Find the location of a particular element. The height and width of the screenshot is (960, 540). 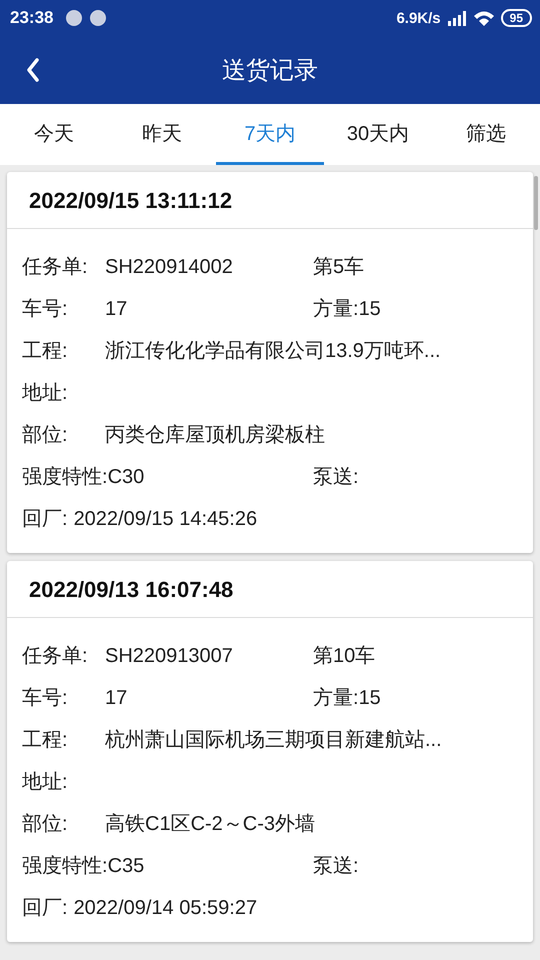

tab: 7天内 is located at coordinates (270, 134).